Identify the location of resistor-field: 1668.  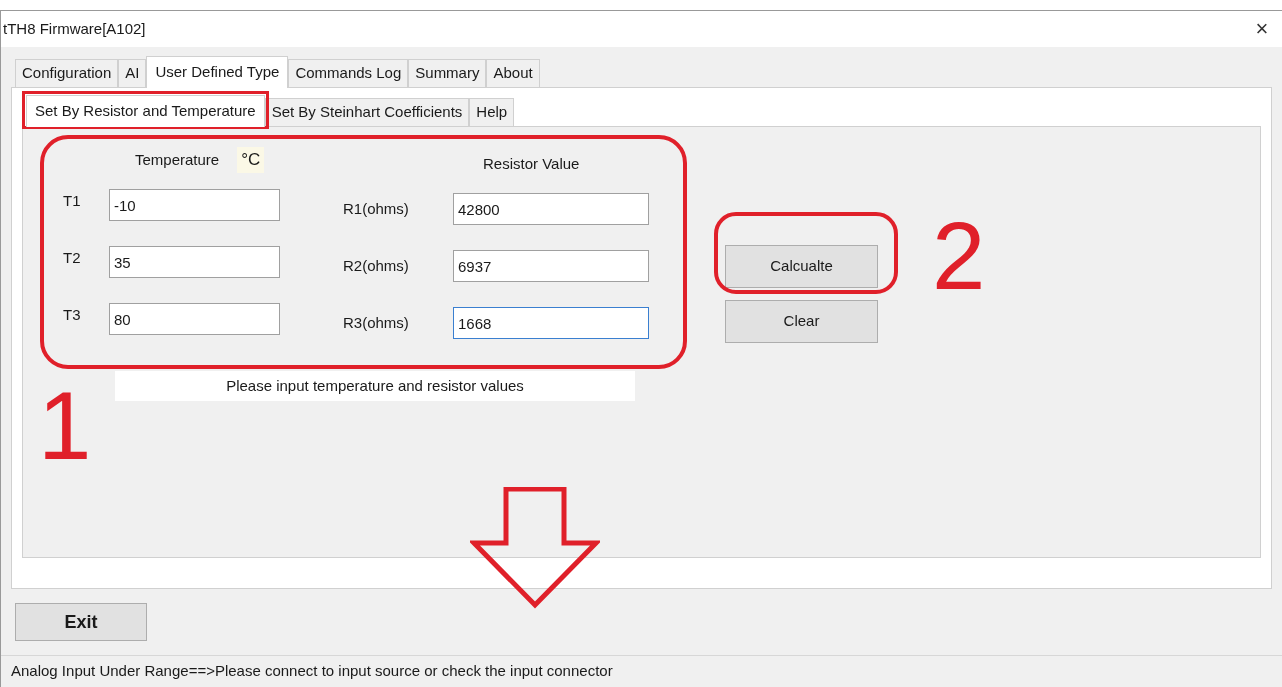
(551, 323).